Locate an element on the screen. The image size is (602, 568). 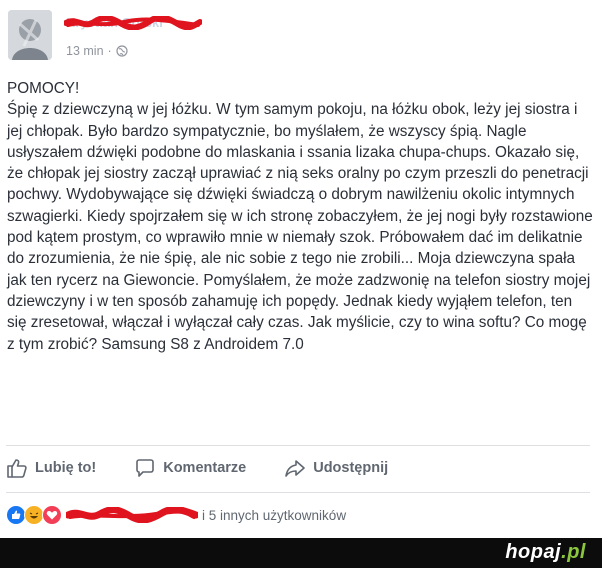
watermark-logo: hopaj.pl is located at coordinates (545, 552).